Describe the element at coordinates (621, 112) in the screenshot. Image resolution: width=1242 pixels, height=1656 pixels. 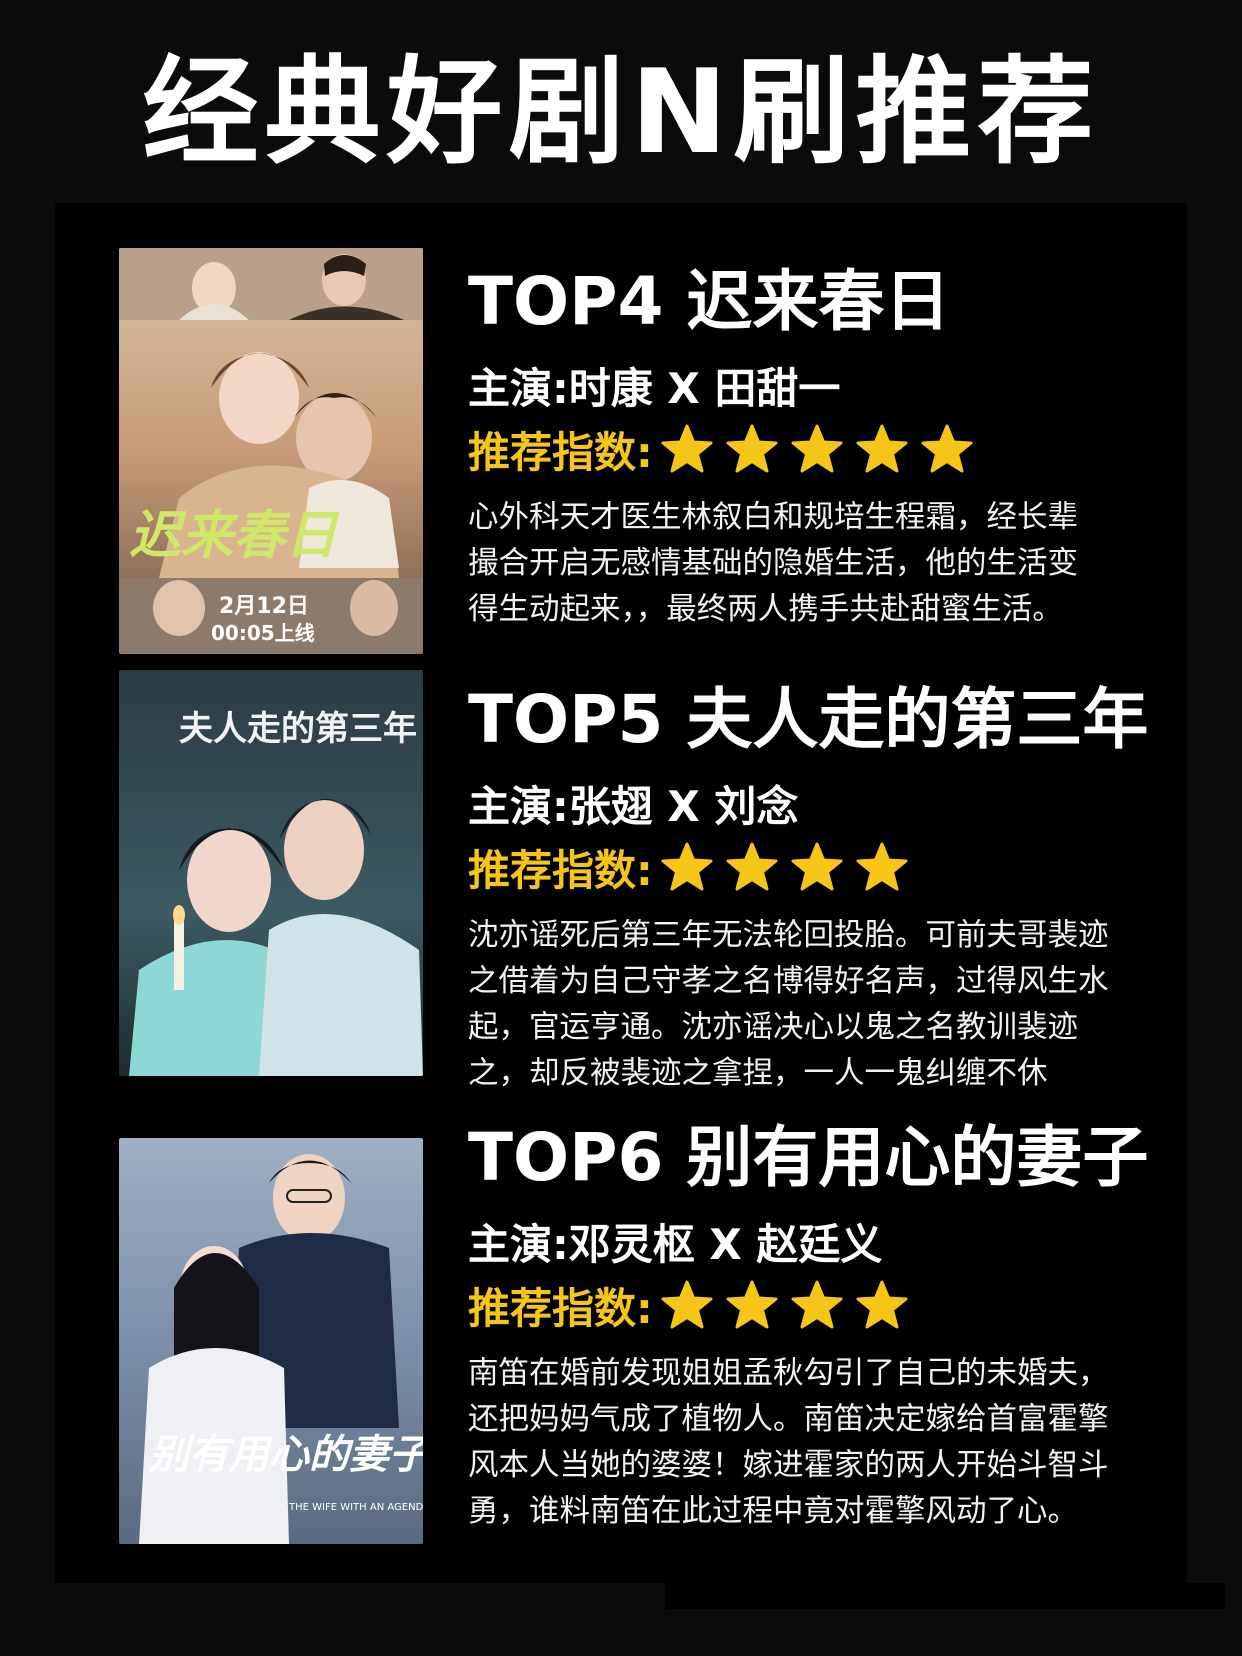
I see `page-title: 经典好剧N刷推荐` at that location.